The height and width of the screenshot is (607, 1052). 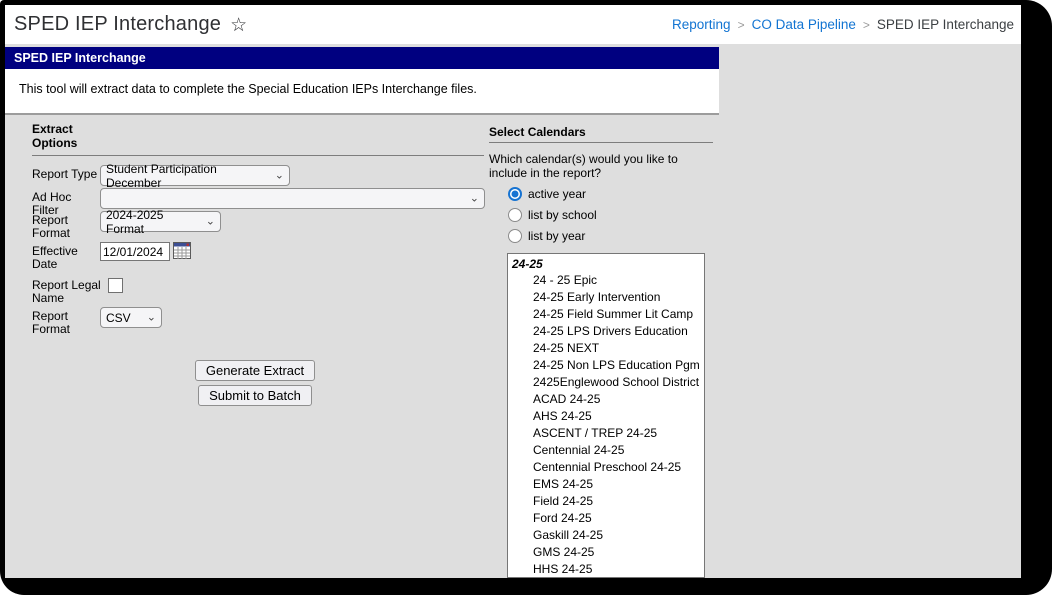 What do you see at coordinates (51, 322) in the screenshot?
I see `report-format-file-label: Report Format` at bounding box center [51, 322].